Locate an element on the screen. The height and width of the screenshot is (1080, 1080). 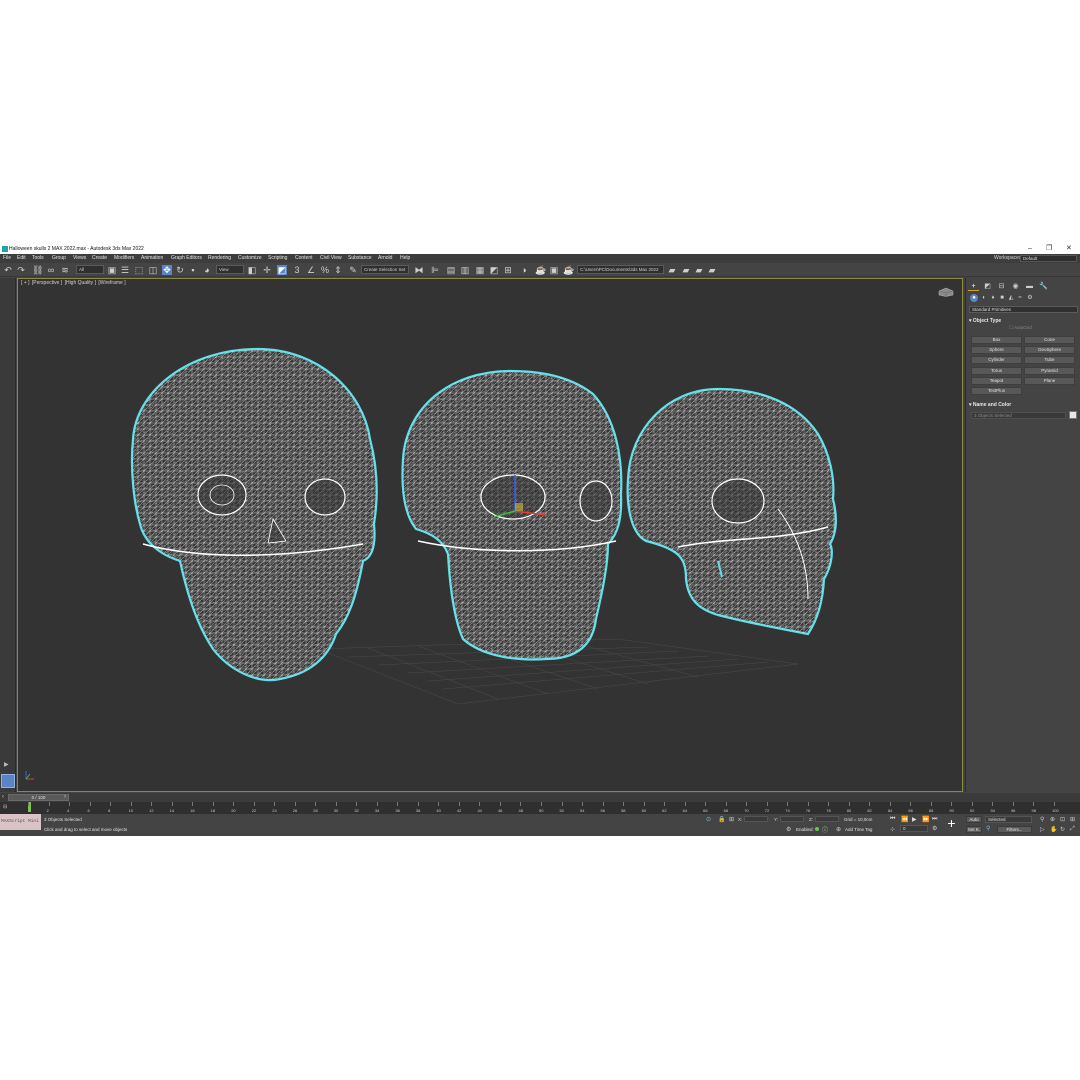
window-crossing-icon: ◫ is located at coordinates (153, 270).